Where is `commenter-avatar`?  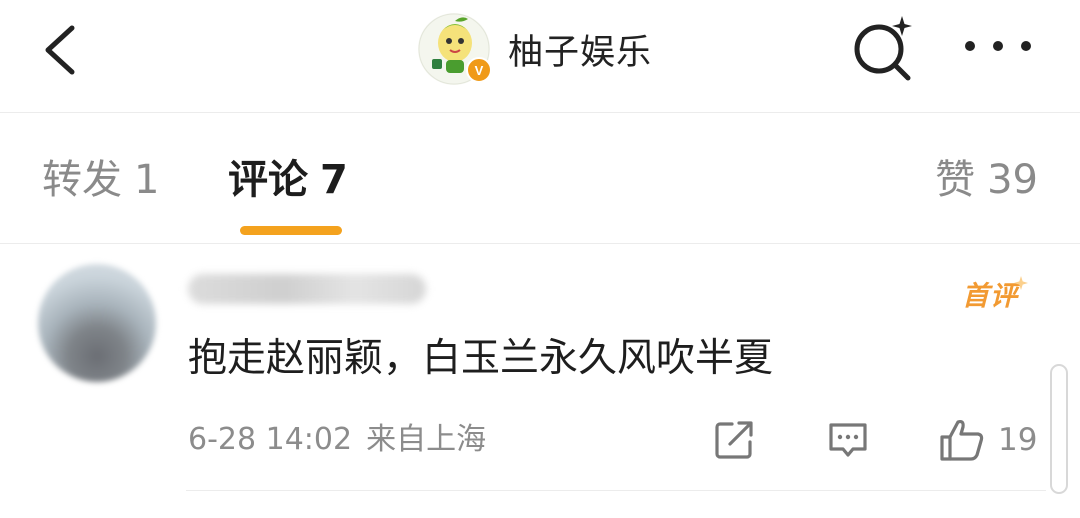
commenter-avatar is located at coordinates (97, 323).